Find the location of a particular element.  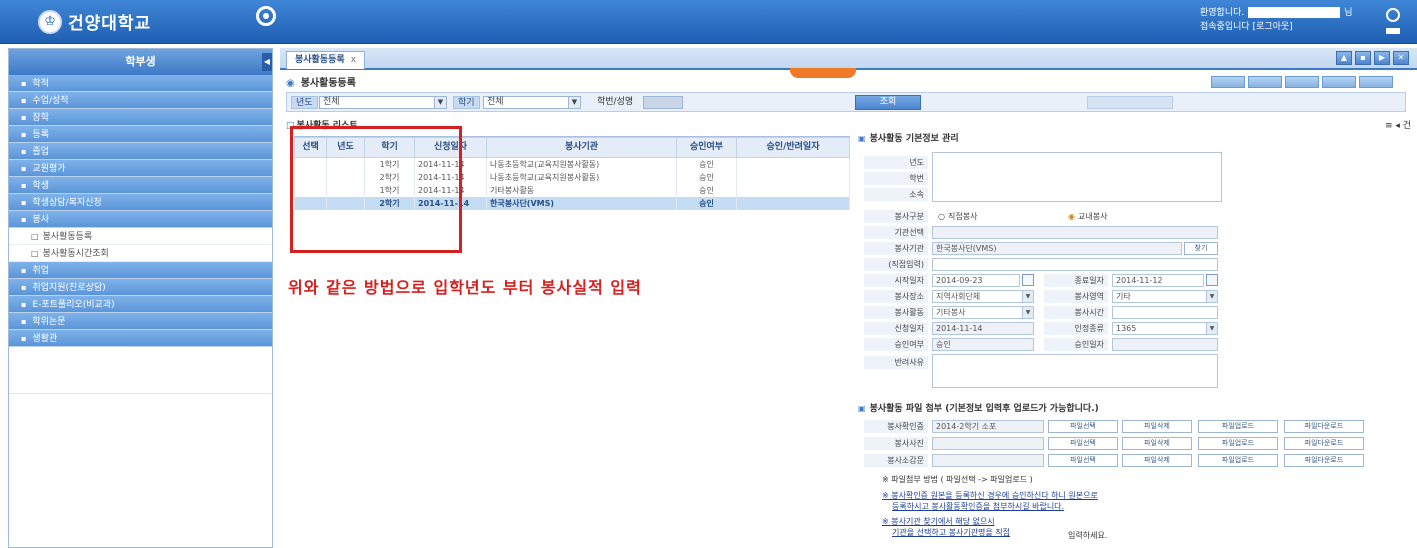

start-date-field: 2014-09-23 is located at coordinates (976, 280).